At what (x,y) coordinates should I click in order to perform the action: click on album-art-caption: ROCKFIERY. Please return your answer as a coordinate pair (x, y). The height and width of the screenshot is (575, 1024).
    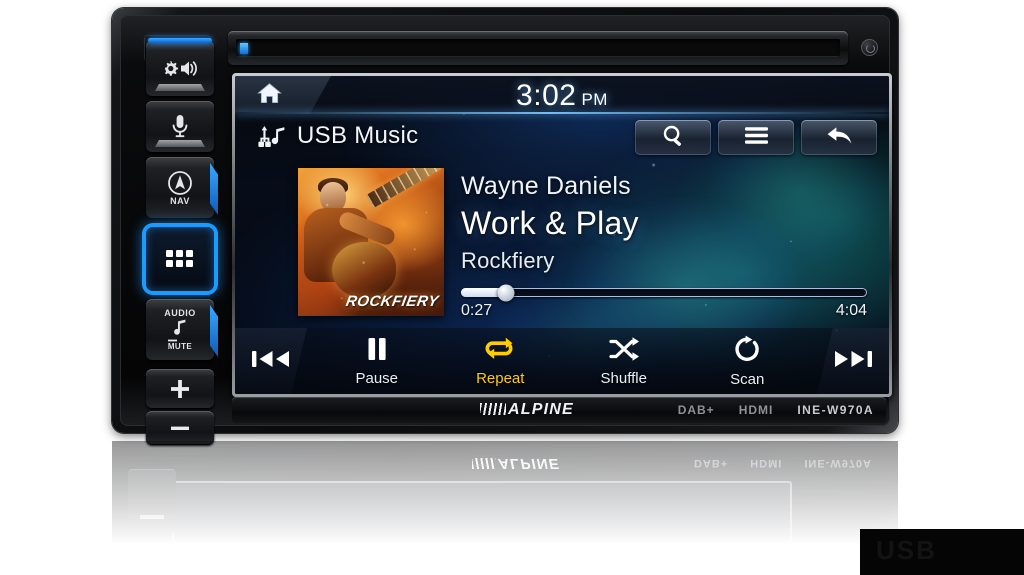
    Looking at the image, I should click on (392, 301).